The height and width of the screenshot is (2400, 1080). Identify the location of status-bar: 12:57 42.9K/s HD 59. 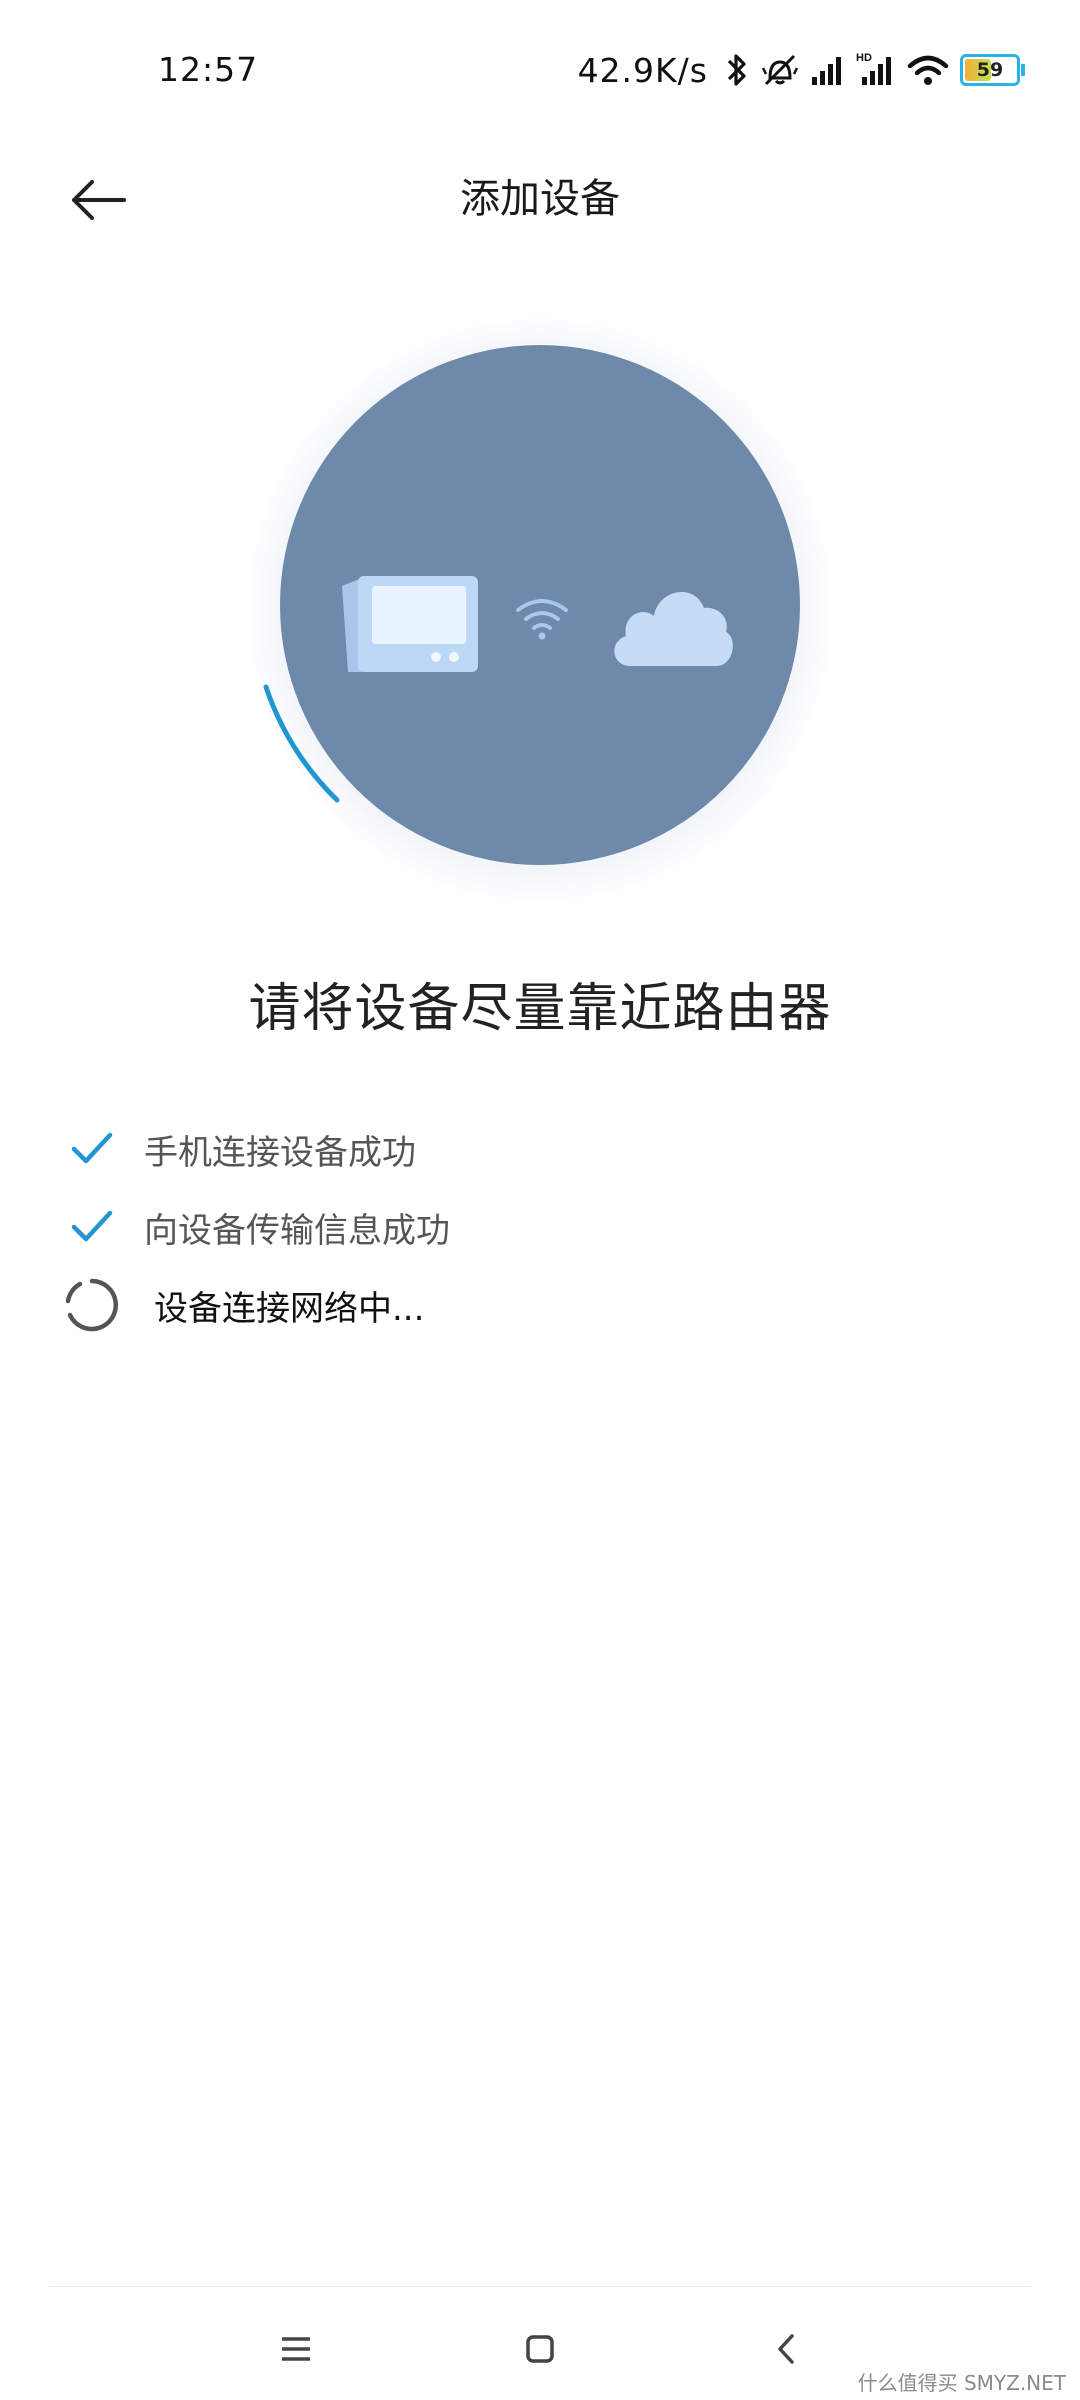
(540, 70).